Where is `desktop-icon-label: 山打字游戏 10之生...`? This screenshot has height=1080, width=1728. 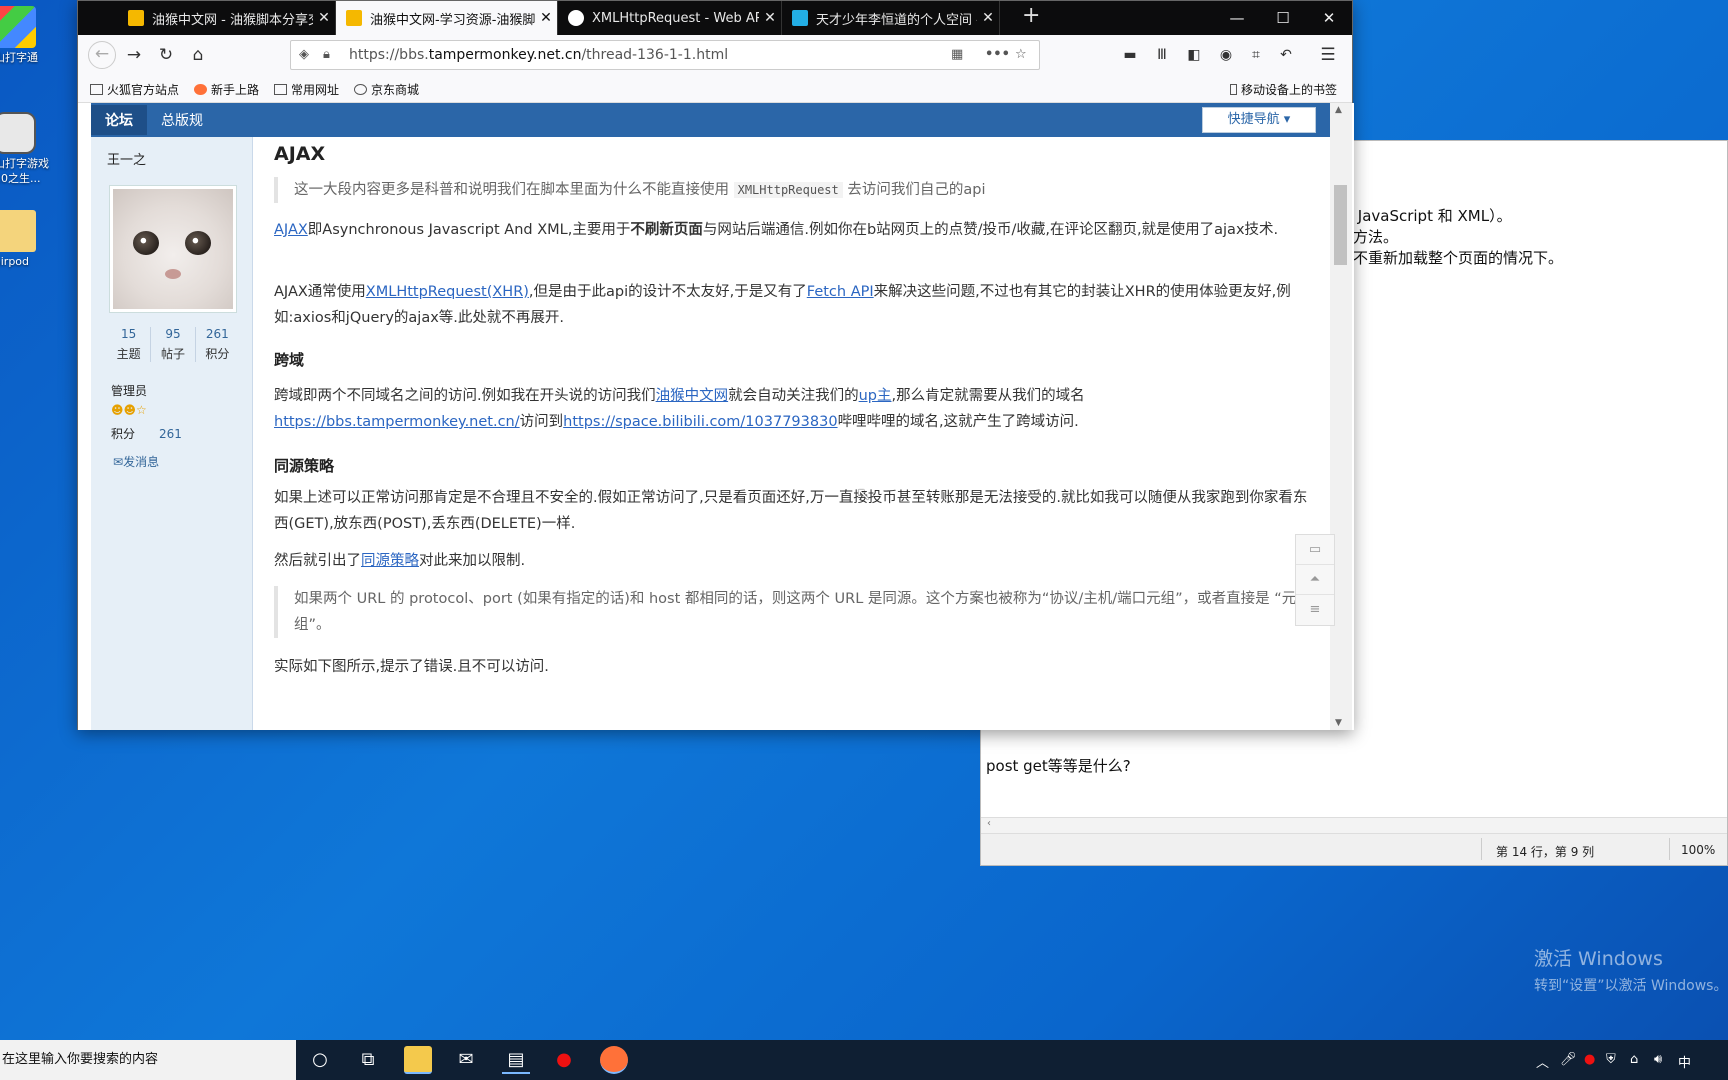 desktop-icon-label: 山打字游戏 10之生... is located at coordinates (24, 171).